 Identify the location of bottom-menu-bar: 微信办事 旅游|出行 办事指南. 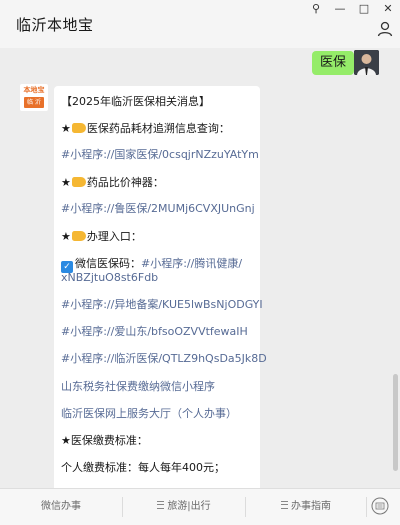
(200, 506).